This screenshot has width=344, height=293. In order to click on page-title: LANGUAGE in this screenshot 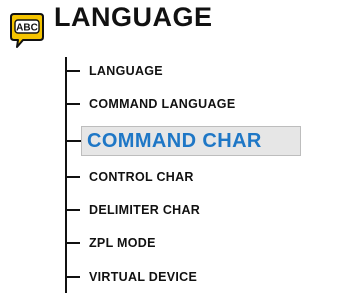, I will do `click(133, 17)`.